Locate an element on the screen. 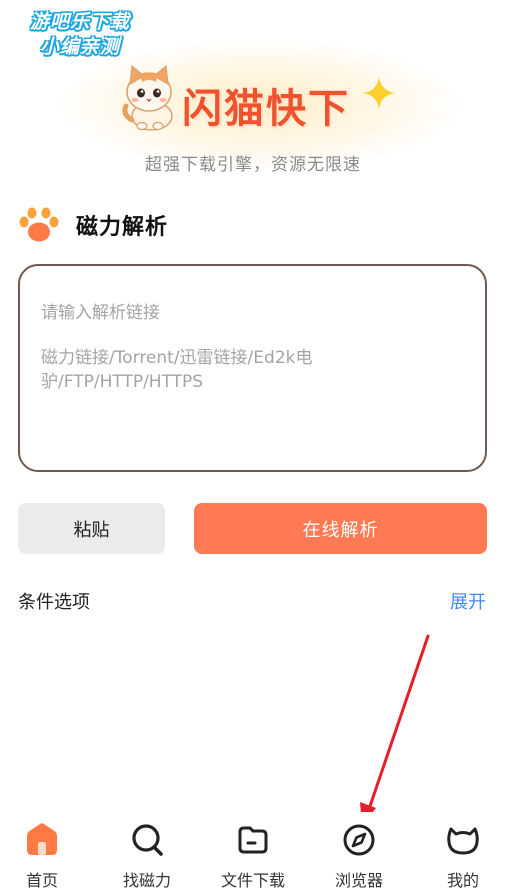  tab-mine: 我的 is located at coordinates (462, 854).